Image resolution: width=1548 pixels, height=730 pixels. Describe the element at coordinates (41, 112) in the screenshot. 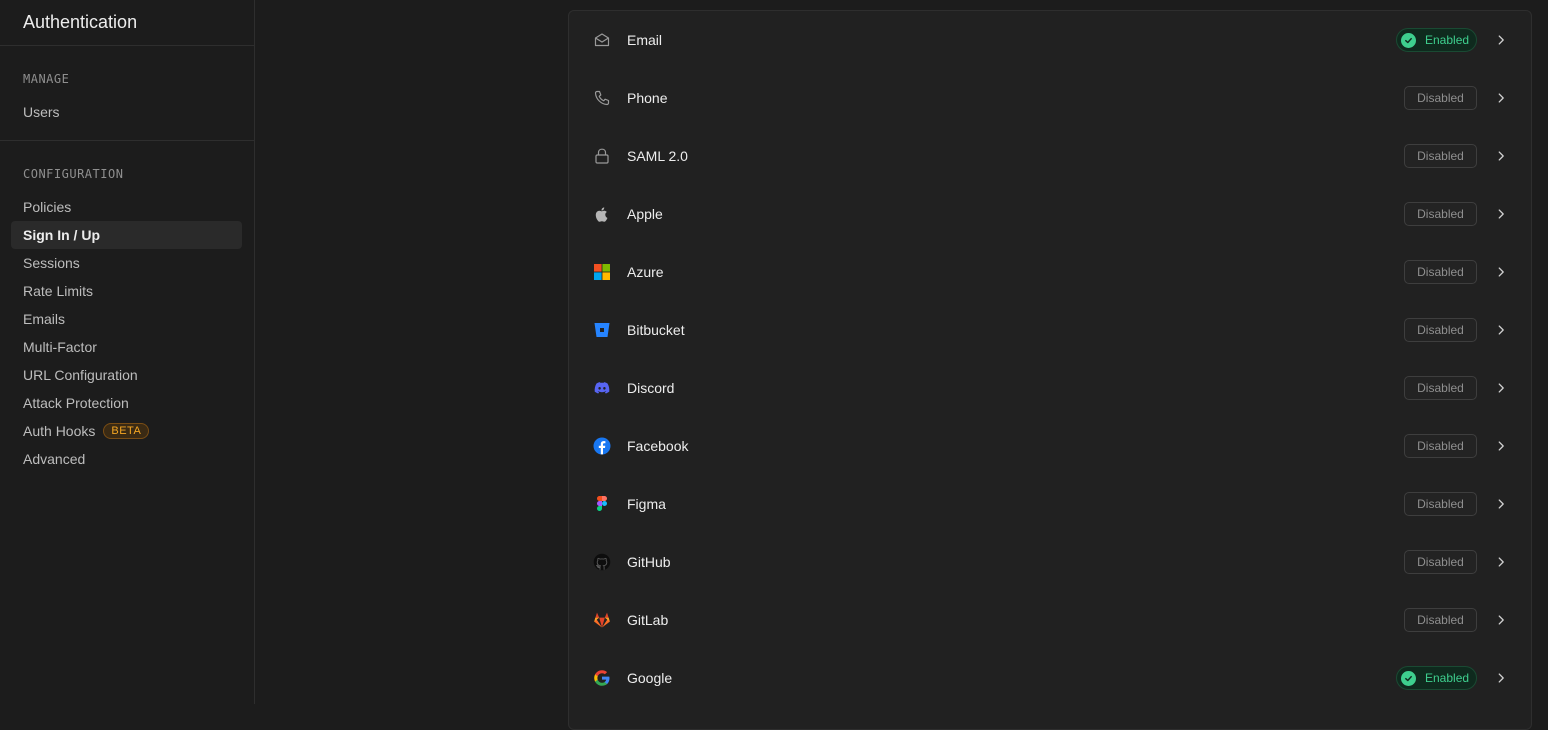

I see `sidebar-item-label: Users` at that location.